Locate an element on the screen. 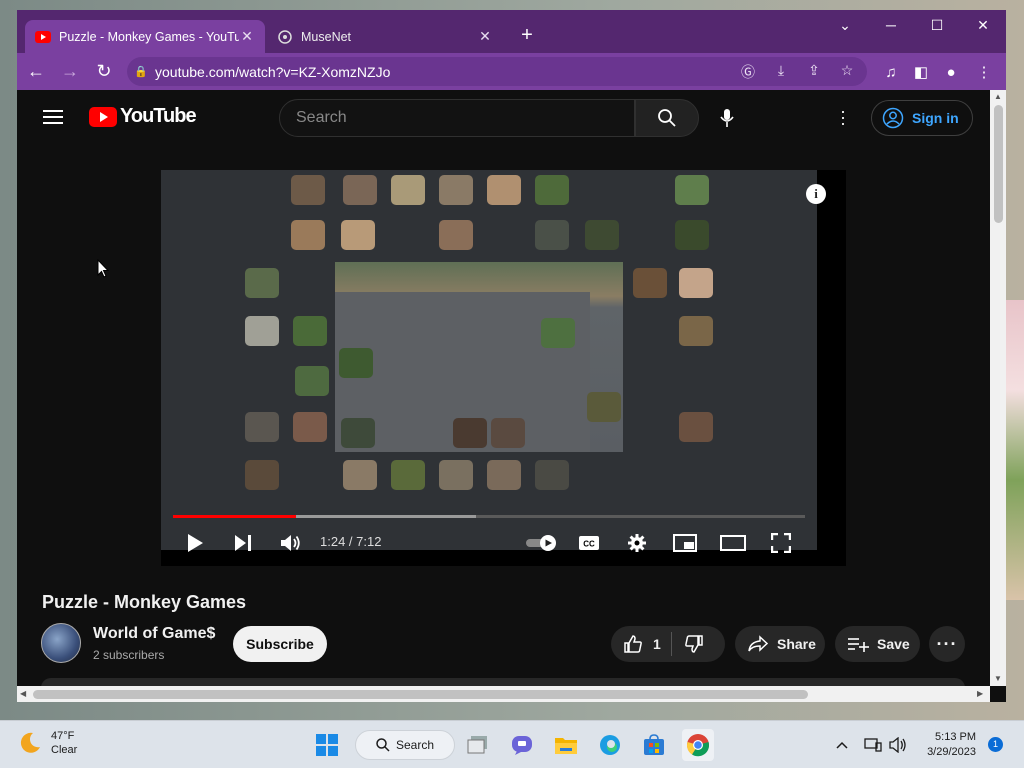 The height and width of the screenshot is (768, 1024). microphone-icon is located at coordinates (727, 118).